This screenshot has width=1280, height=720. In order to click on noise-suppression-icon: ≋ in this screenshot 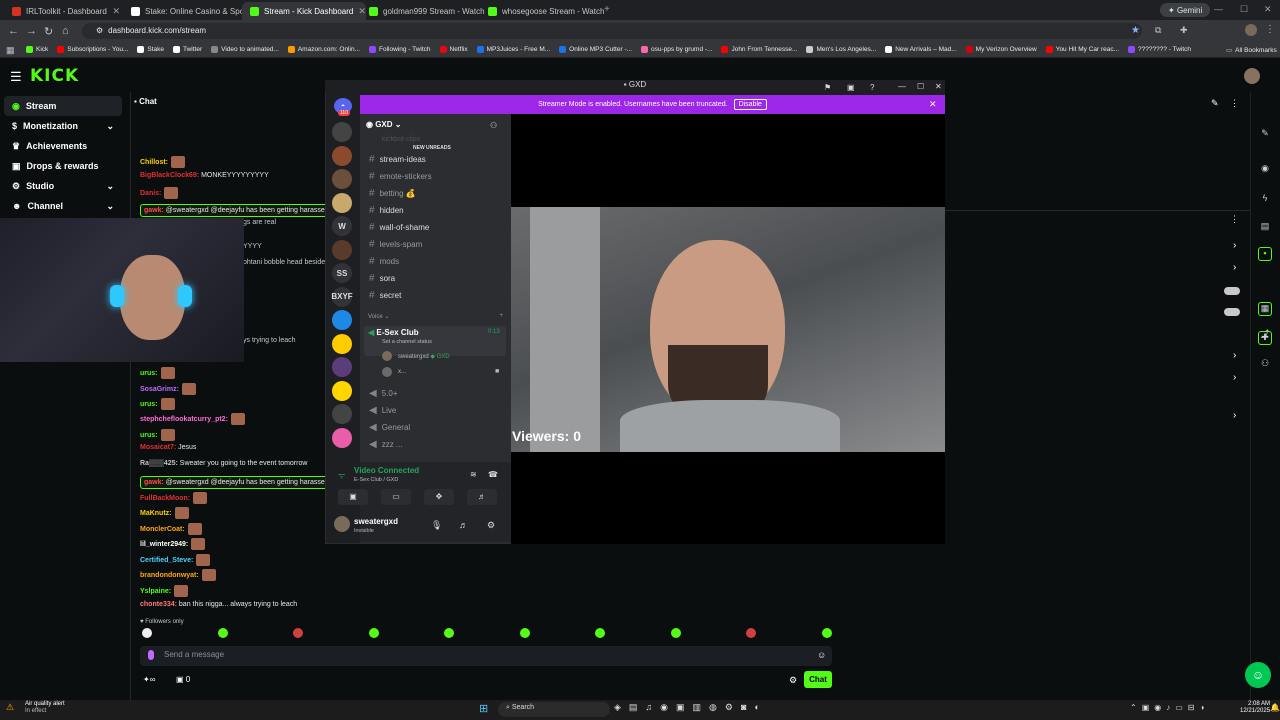, I will do `click(473, 474)`.